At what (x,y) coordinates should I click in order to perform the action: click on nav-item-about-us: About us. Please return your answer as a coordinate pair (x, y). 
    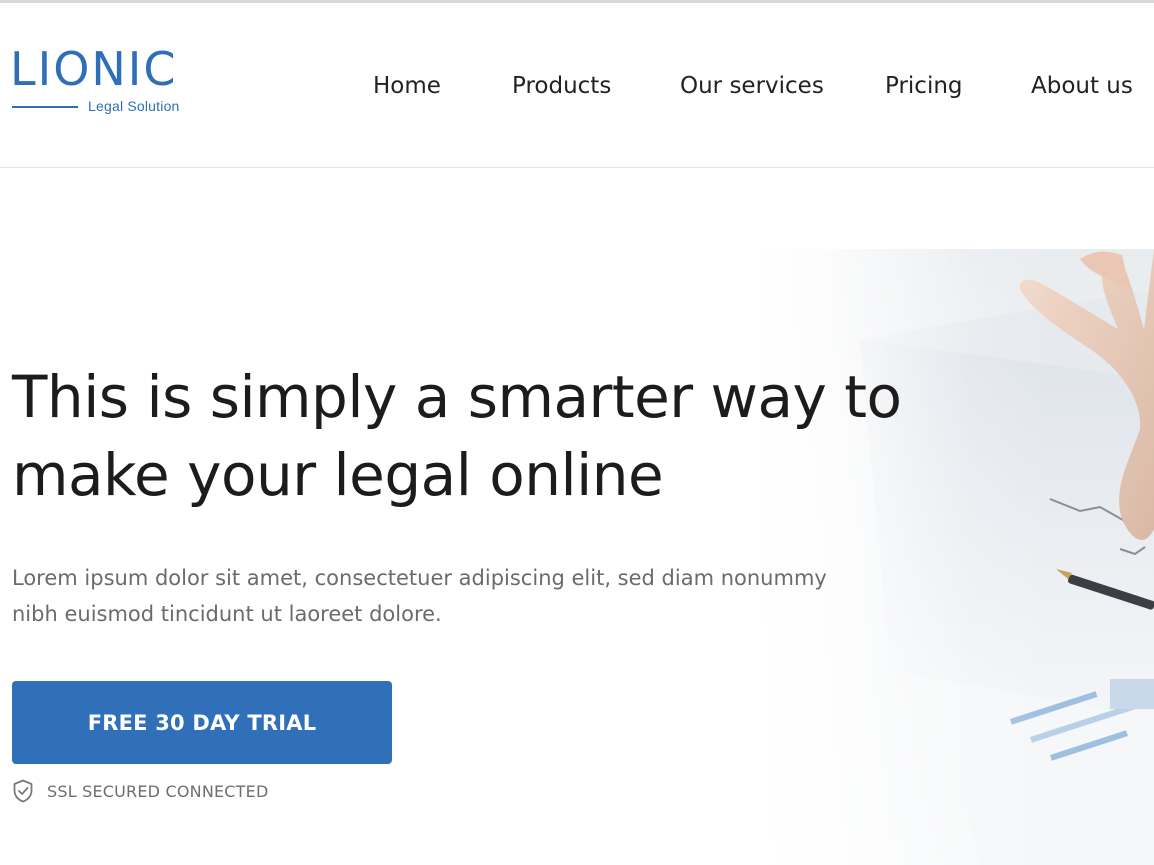
    Looking at the image, I should click on (1082, 86).